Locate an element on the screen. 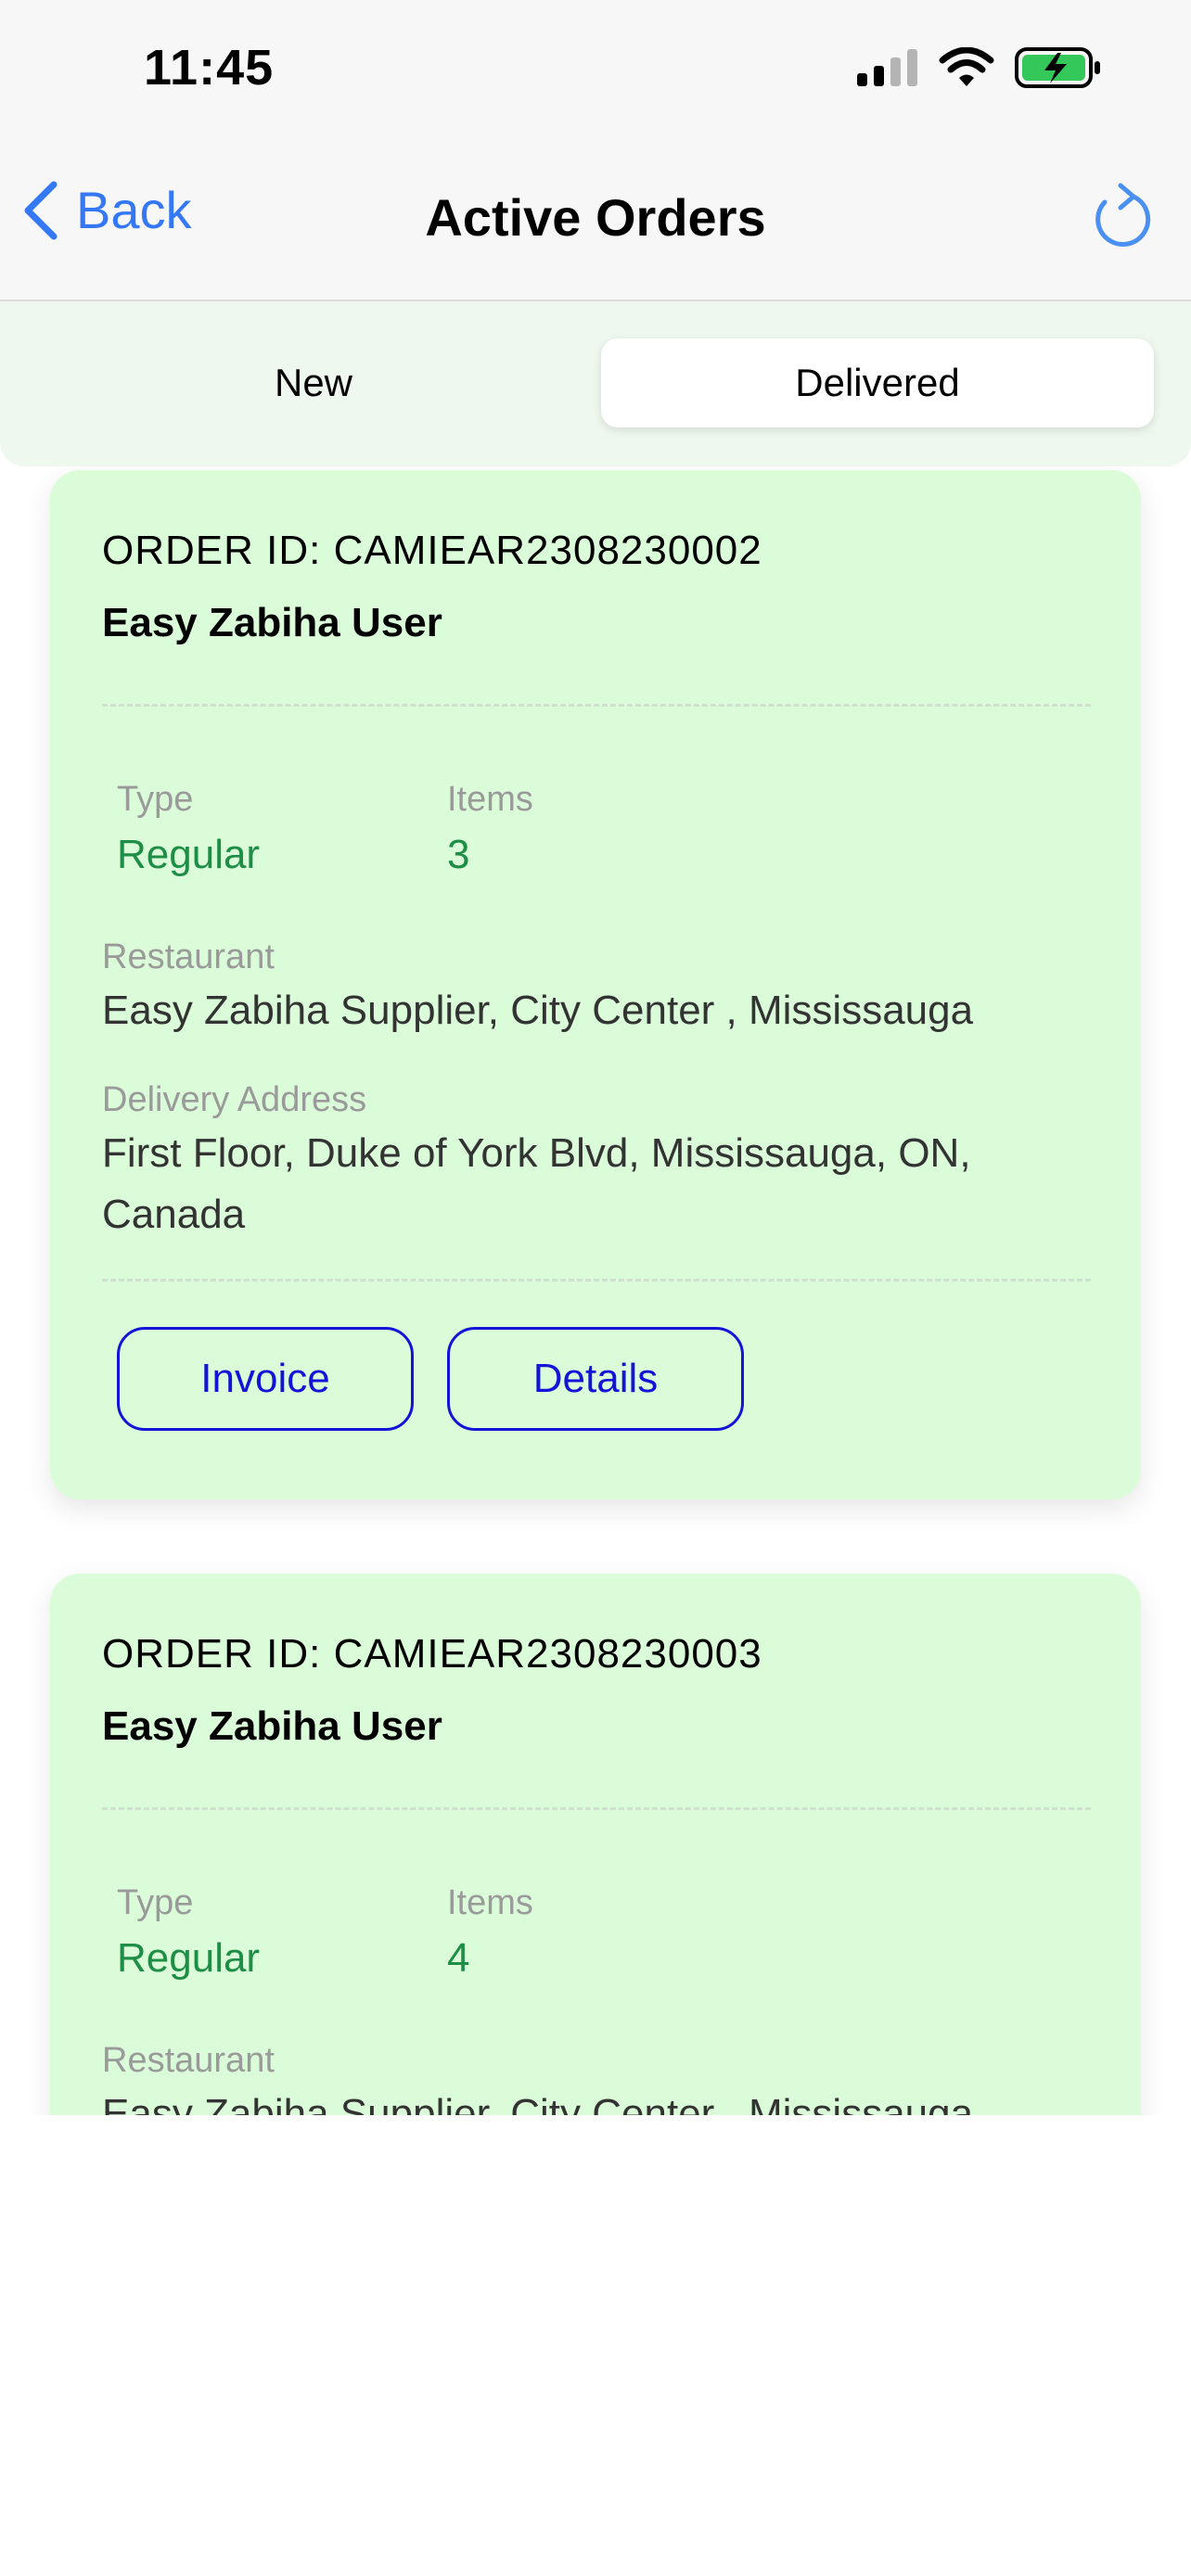  details-button: Details is located at coordinates (595, 1379).